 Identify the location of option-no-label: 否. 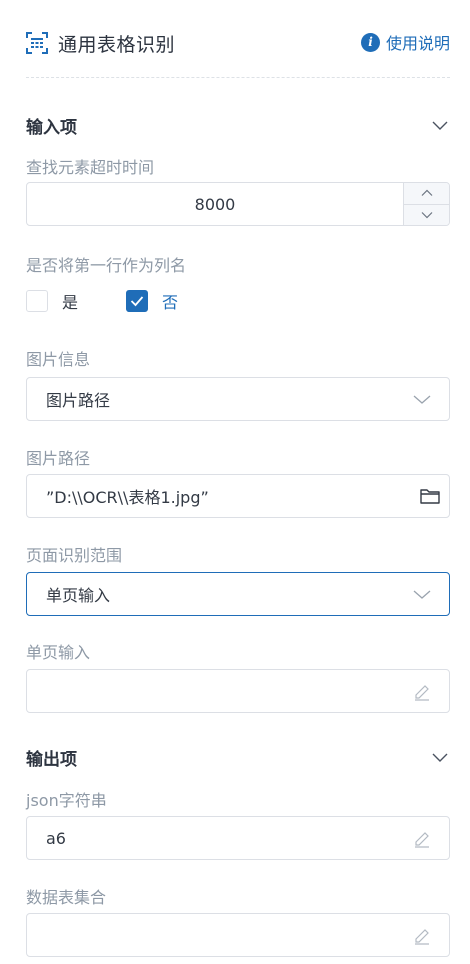
(170, 301).